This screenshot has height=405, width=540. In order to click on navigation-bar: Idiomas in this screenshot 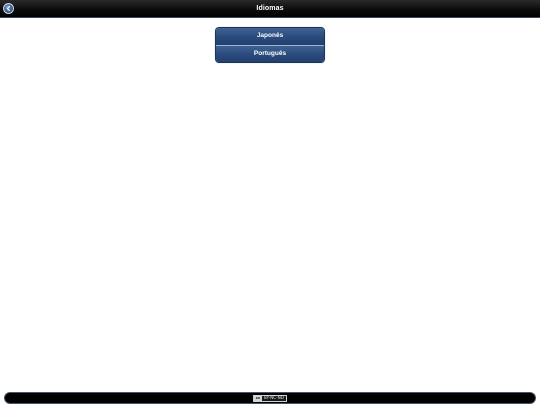, I will do `click(270, 9)`.